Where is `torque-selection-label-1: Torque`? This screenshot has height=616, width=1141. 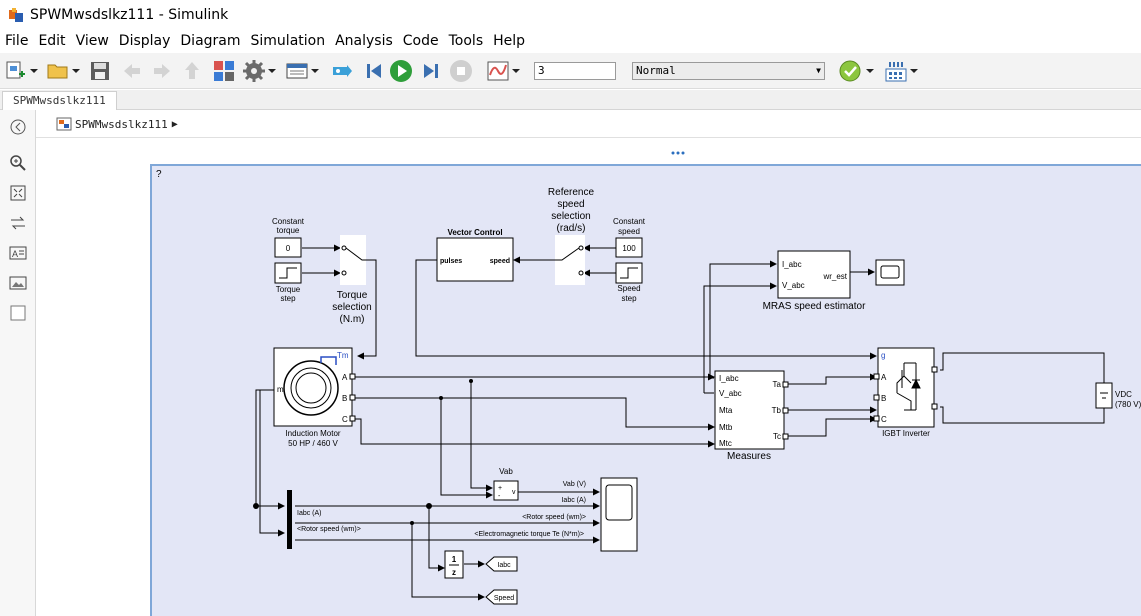 torque-selection-label-1: Torque is located at coordinates (352, 295).